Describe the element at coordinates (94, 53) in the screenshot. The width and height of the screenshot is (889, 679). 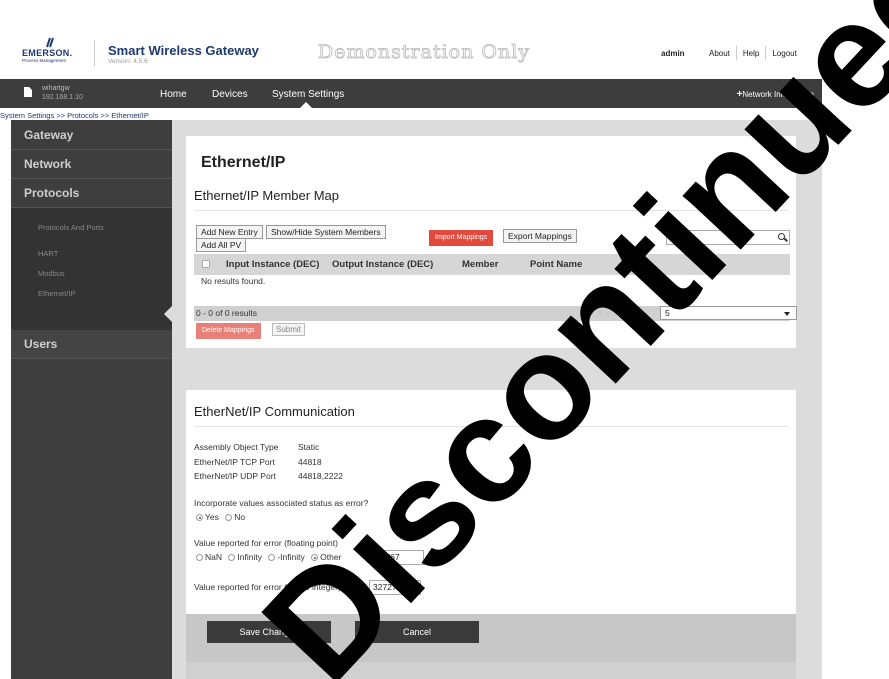
I see `header-divider` at that location.